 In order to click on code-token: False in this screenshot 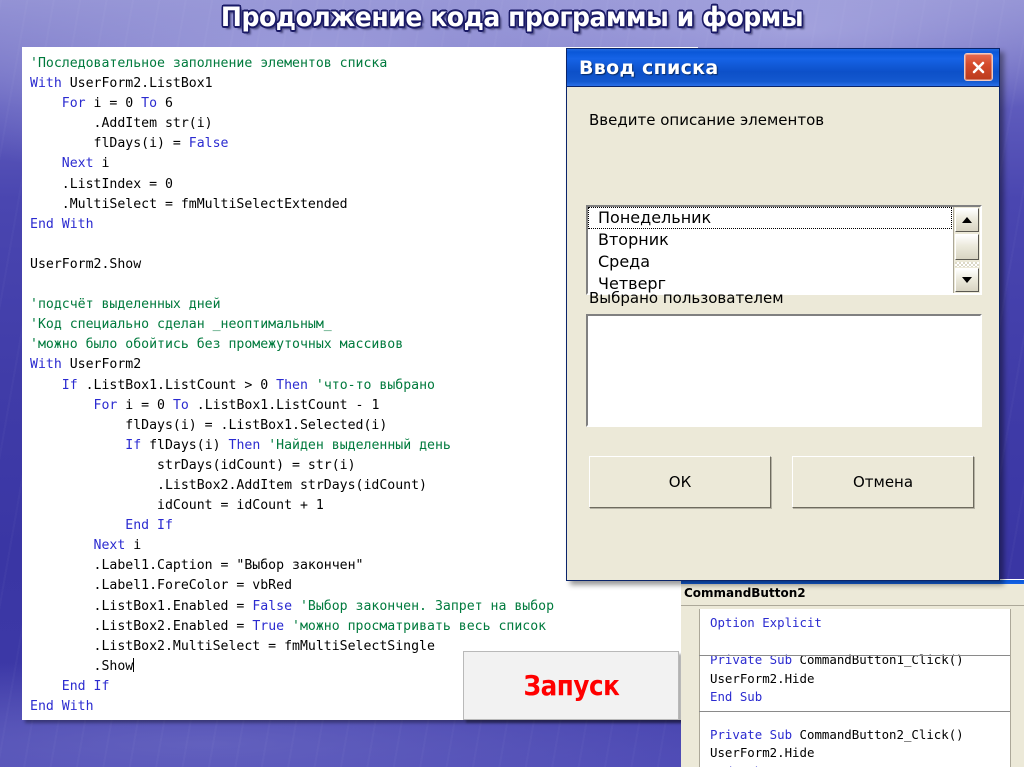, I will do `click(208, 144)`.